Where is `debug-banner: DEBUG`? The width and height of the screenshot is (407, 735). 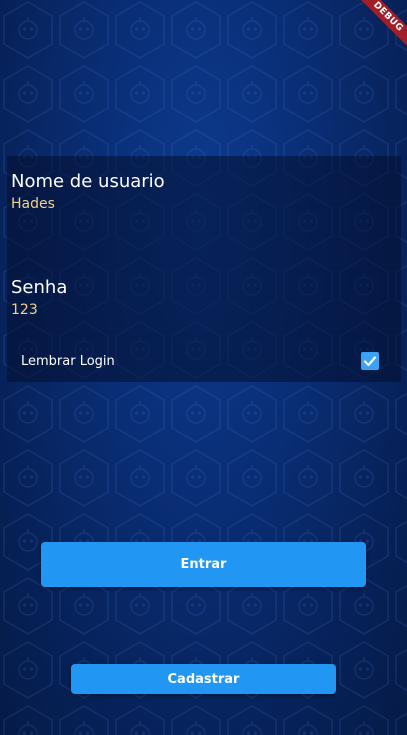
debug-banner: DEBUG is located at coordinates (381, 26).